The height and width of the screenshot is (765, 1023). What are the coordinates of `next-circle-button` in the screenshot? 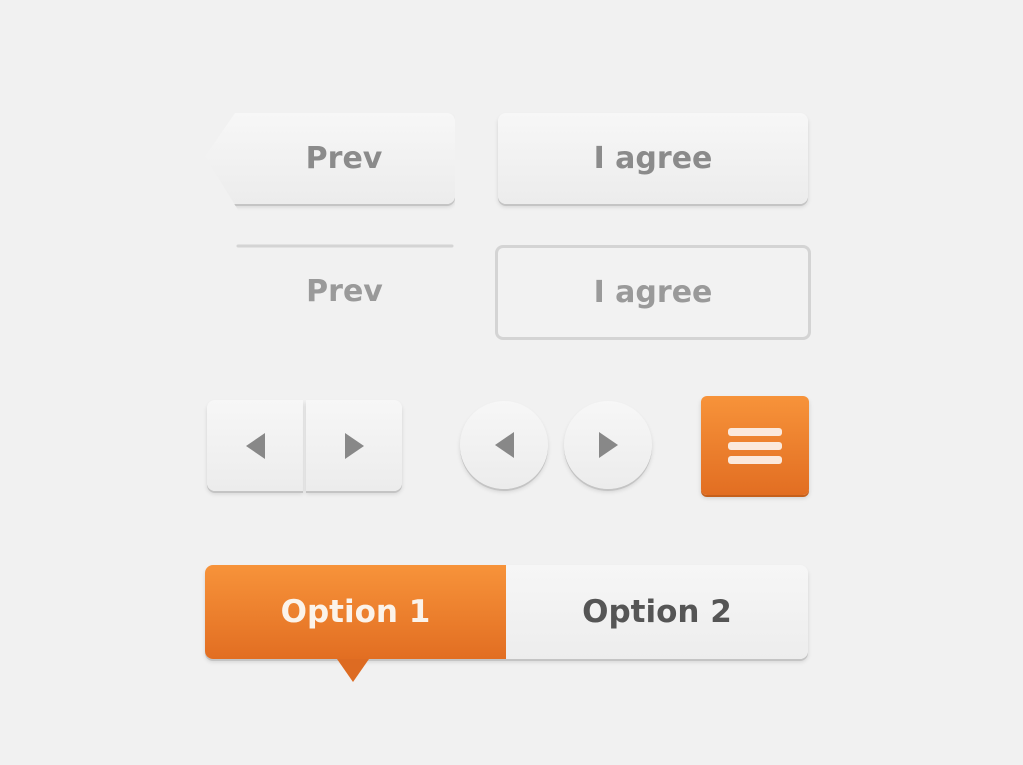 It's located at (608, 445).